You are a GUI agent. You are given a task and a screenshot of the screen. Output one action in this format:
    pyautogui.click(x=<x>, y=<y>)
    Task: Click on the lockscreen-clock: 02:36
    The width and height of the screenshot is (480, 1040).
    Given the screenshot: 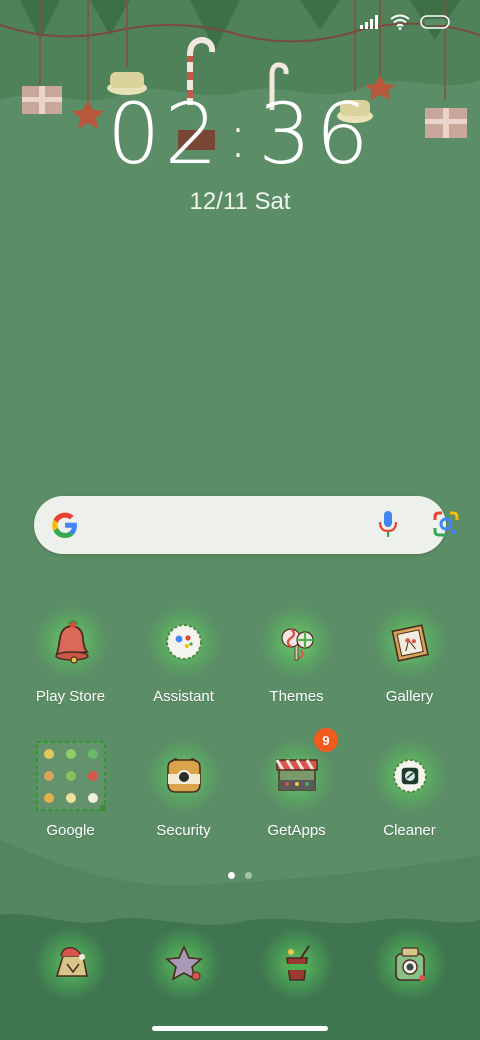 What is the action you would take?
    pyautogui.click(x=240, y=134)
    